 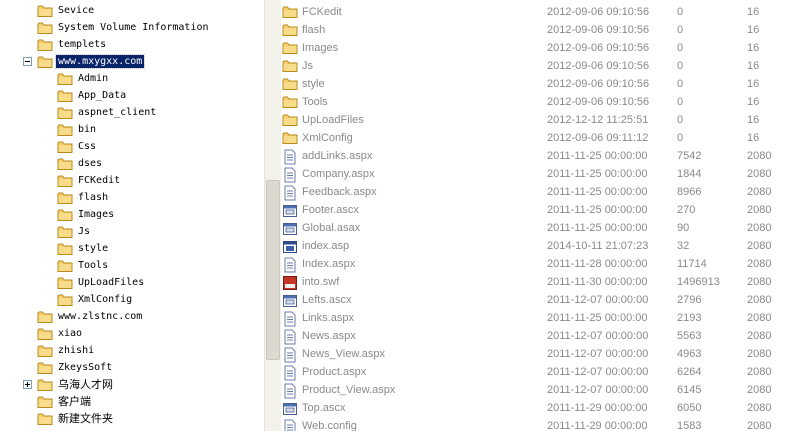 What do you see at coordinates (537, 229) in the screenshot?
I see `file-row: Global.asax 2011-11-25 00:00:00 90 2080` at bounding box center [537, 229].